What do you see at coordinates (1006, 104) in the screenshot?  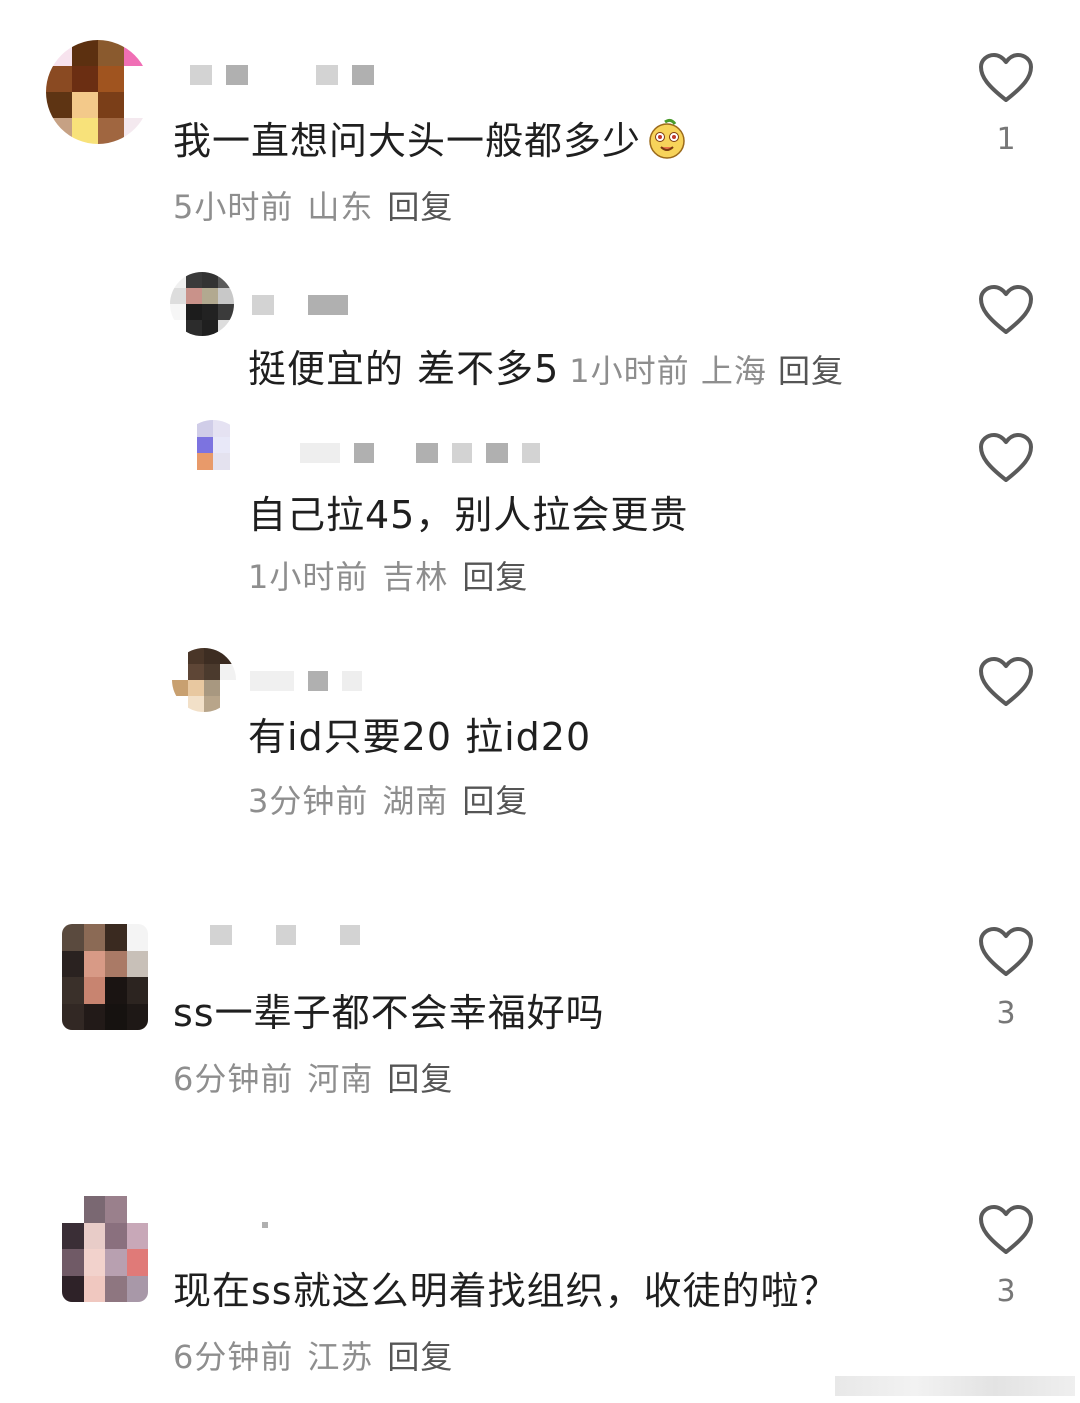 I see `like-button: 1` at bounding box center [1006, 104].